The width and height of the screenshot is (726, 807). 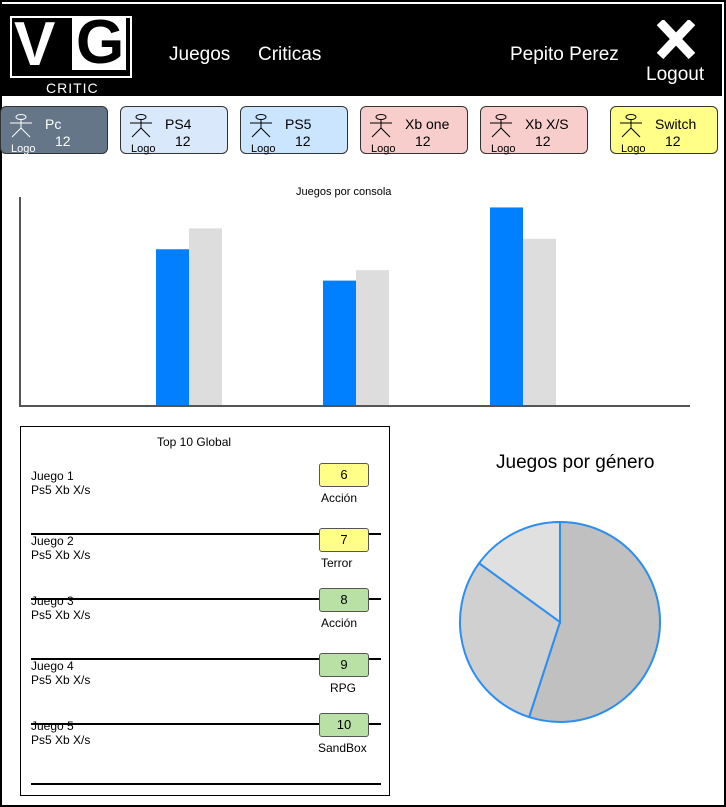 I want to click on nav-criticas: Criticas, so click(x=289, y=55).